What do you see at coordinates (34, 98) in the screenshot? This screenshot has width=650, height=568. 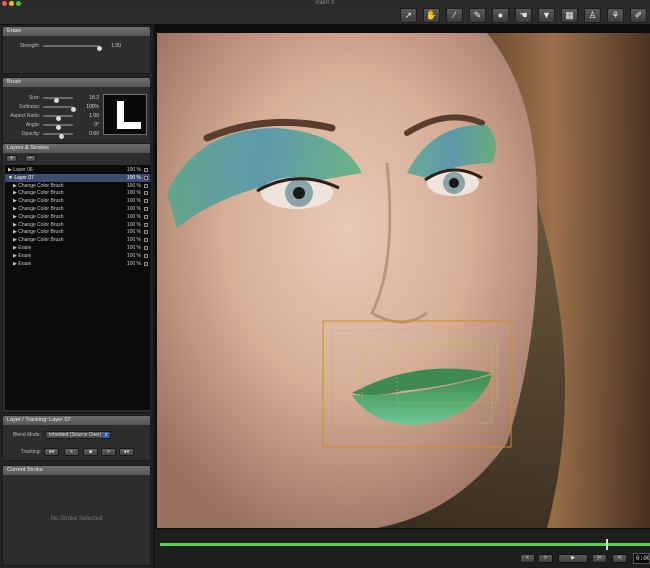 I see `size-label: Size:` at bounding box center [34, 98].